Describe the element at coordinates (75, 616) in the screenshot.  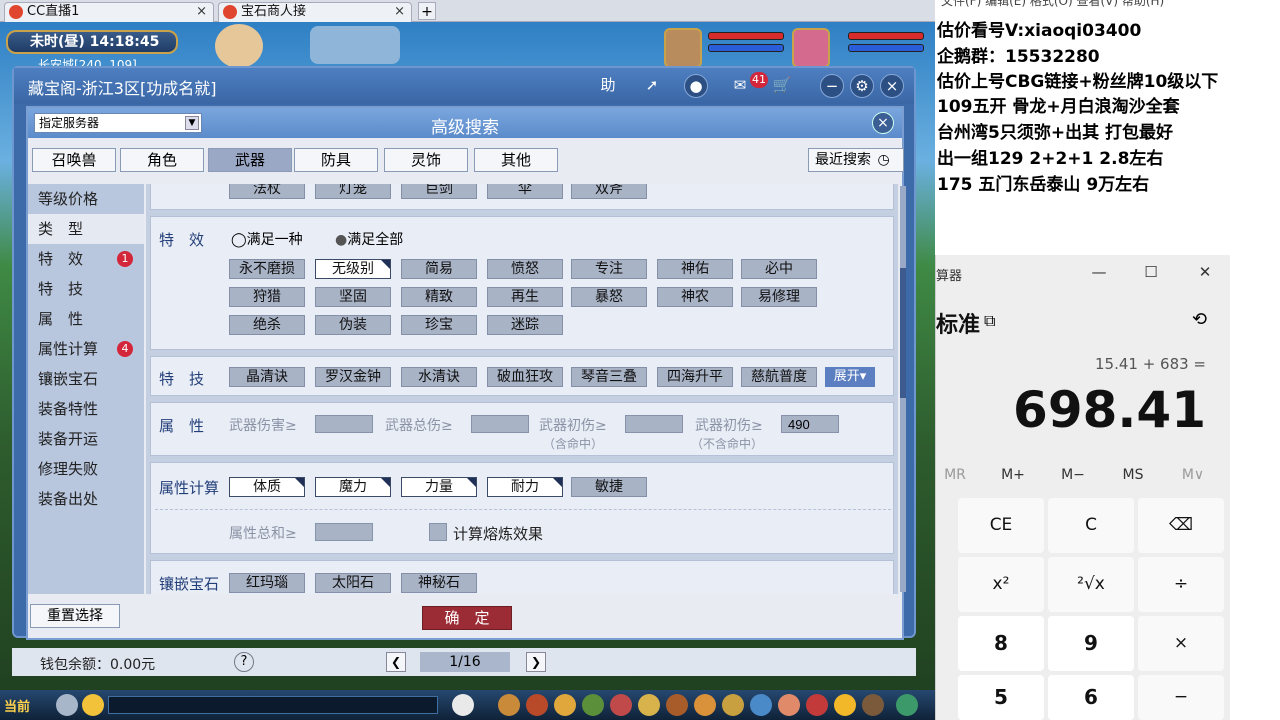
I see `reset-button: 重置选择` at that location.